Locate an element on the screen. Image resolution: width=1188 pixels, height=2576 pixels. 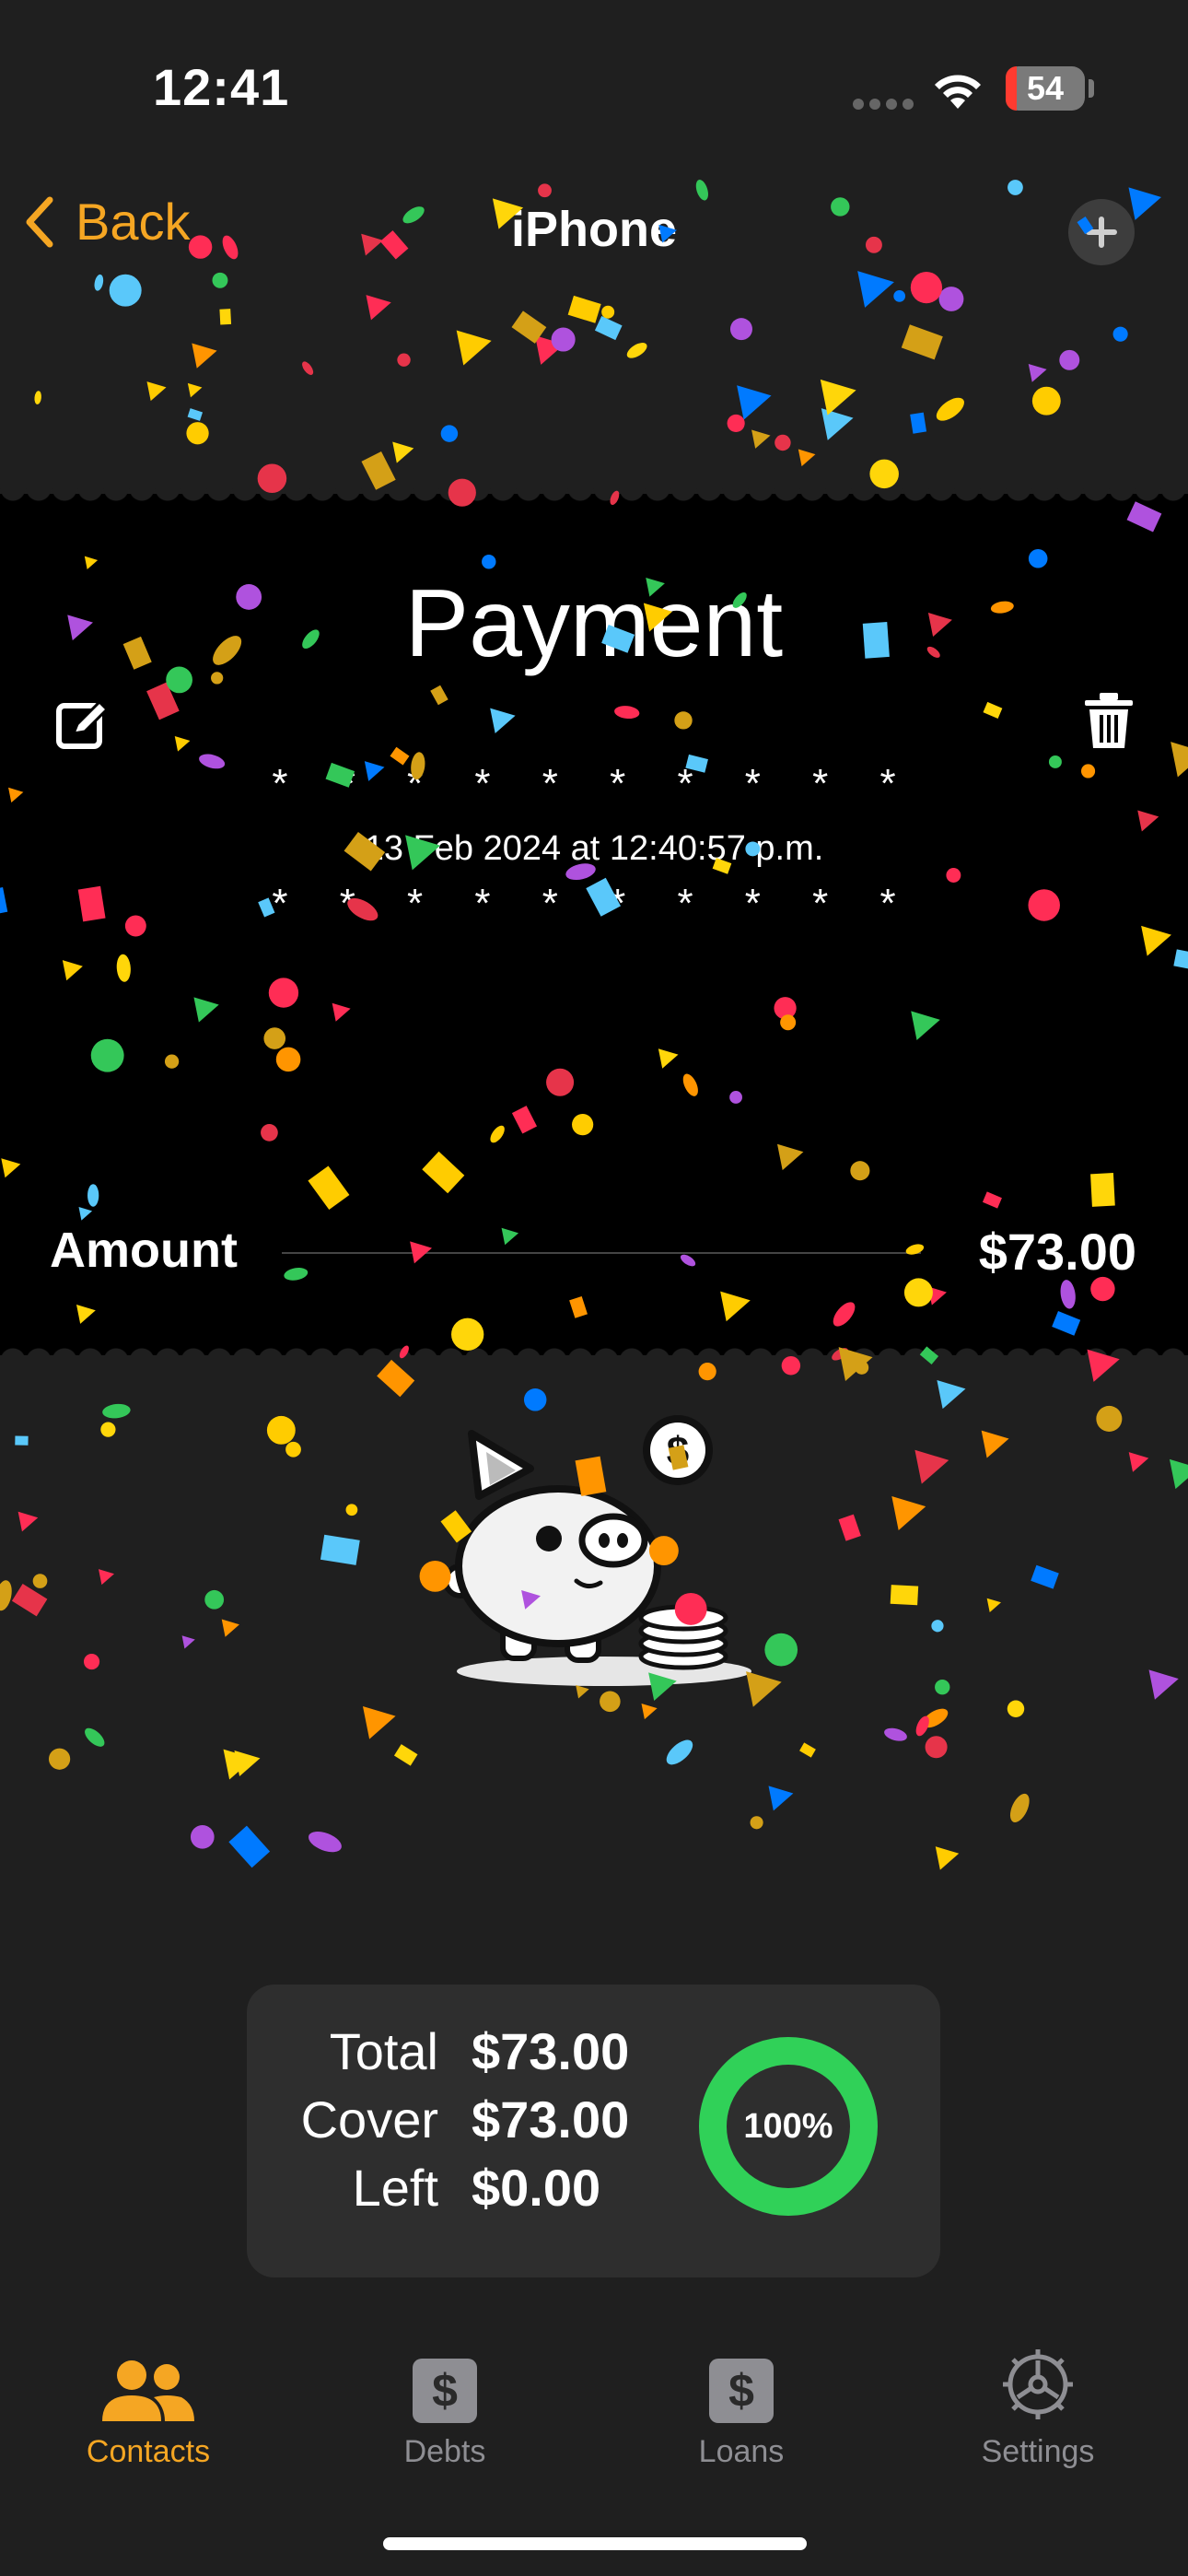
status-time: 12:41 is located at coordinates (221, 87).